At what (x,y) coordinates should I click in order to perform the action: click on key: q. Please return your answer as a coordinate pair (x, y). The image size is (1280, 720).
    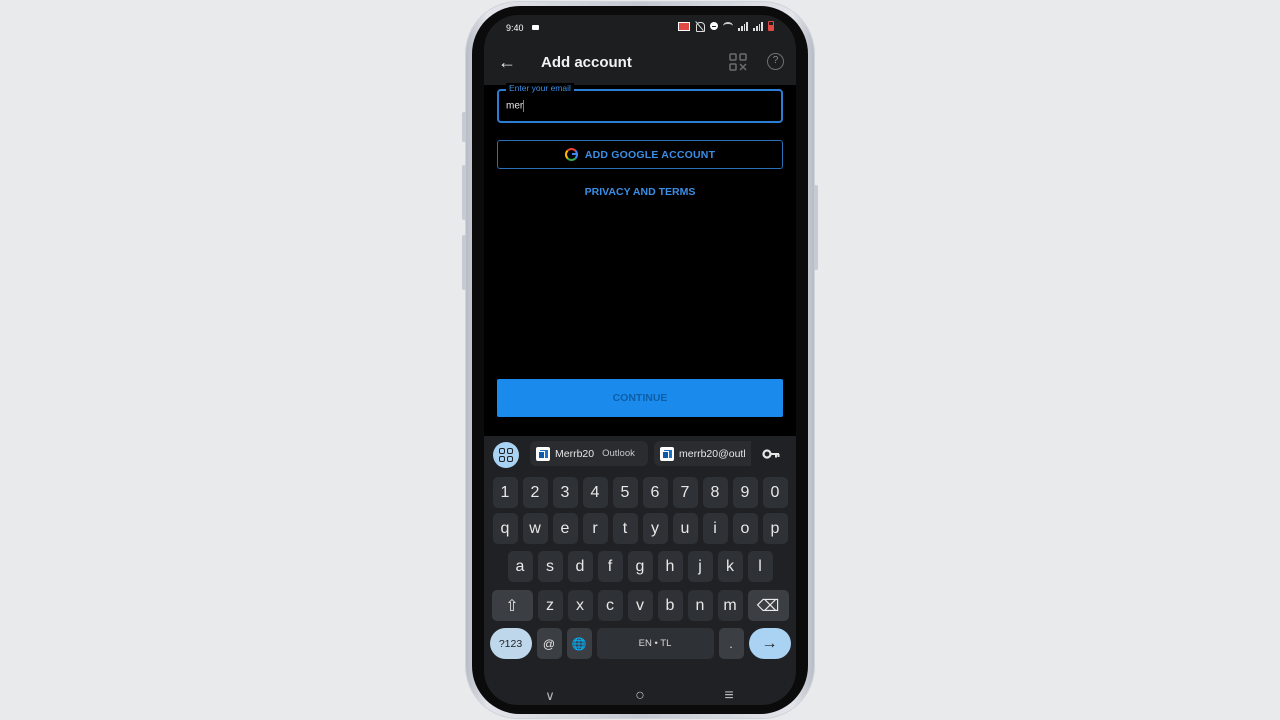
    Looking at the image, I should click on (505, 528).